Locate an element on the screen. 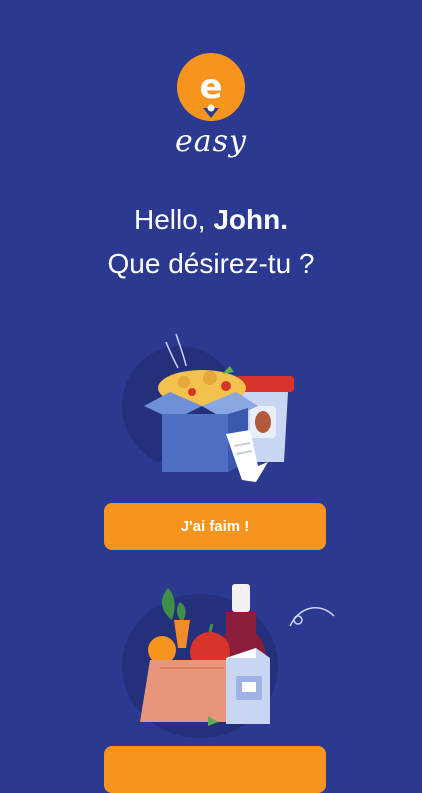 The image size is (422, 793). greeting-line: Hello, John. is located at coordinates (211, 220).